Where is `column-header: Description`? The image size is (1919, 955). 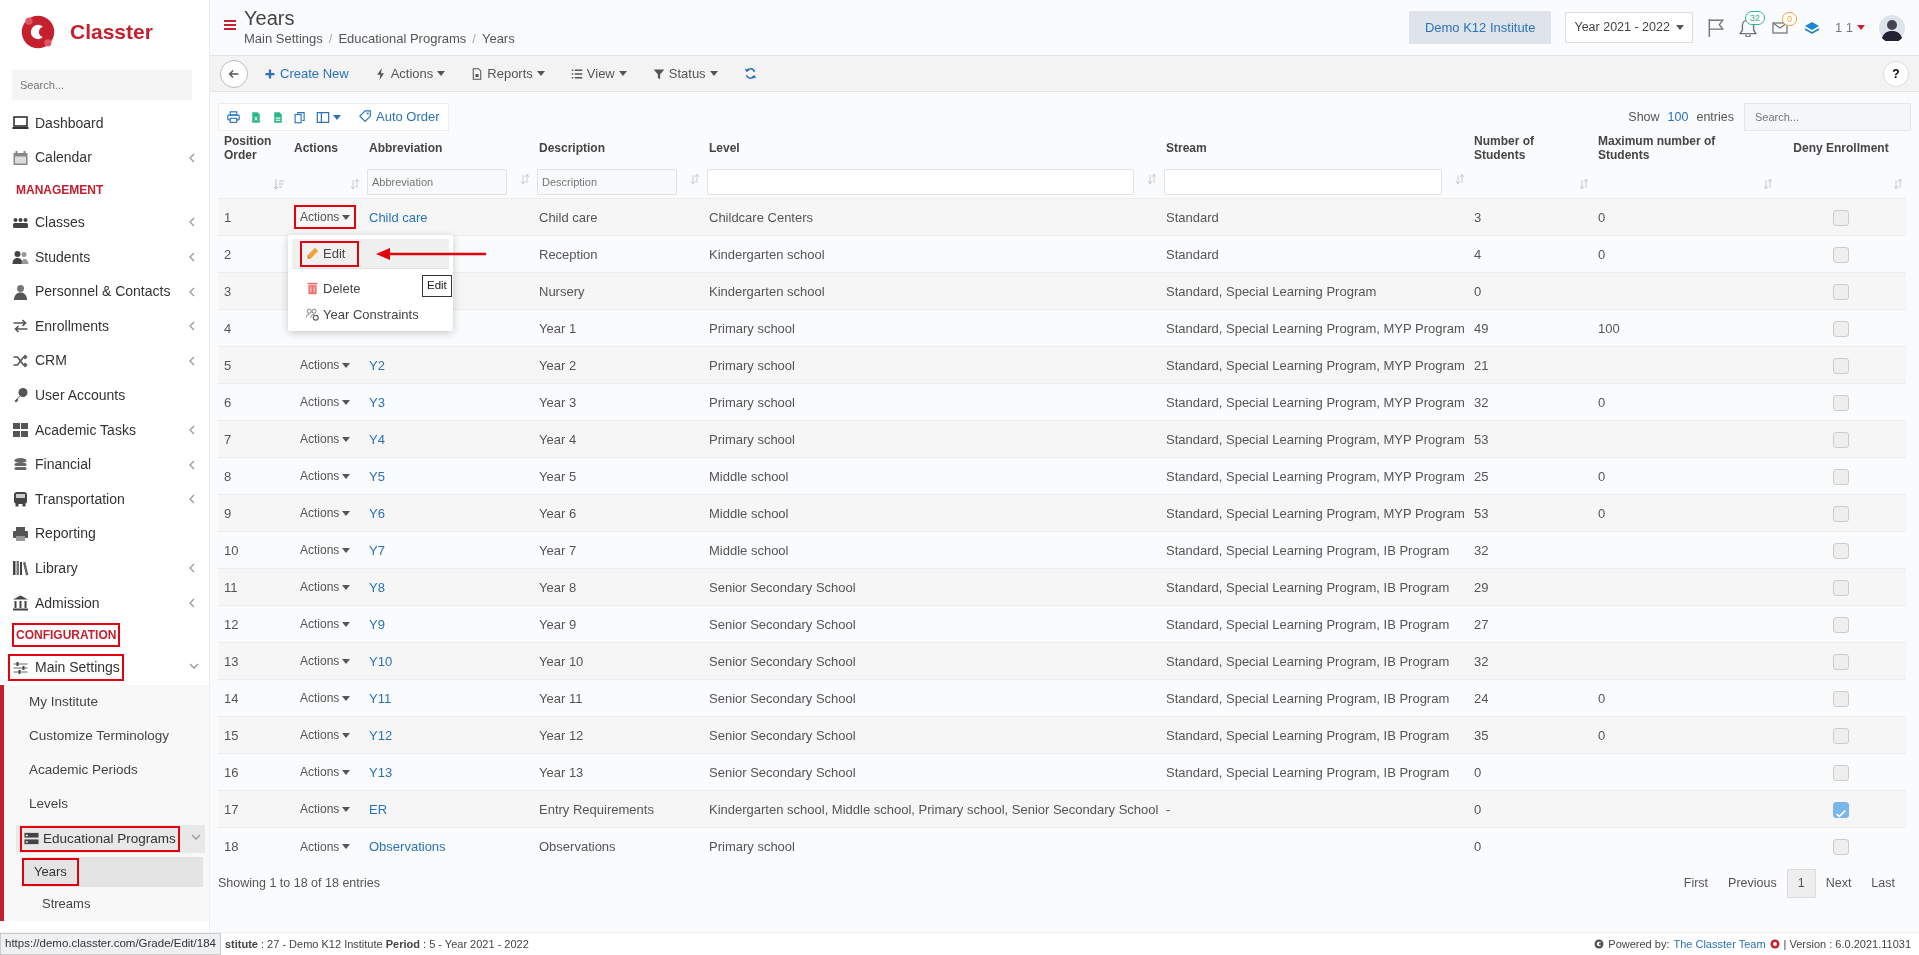 column-header: Description is located at coordinates (618, 148).